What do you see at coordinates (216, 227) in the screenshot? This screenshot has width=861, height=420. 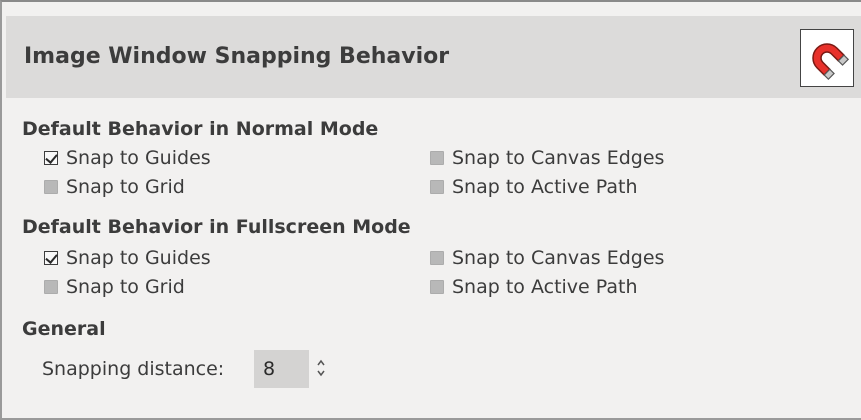 I see `fullscreen-mode-heading: Default Behavior in Fullscreen Mode` at bounding box center [216, 227].